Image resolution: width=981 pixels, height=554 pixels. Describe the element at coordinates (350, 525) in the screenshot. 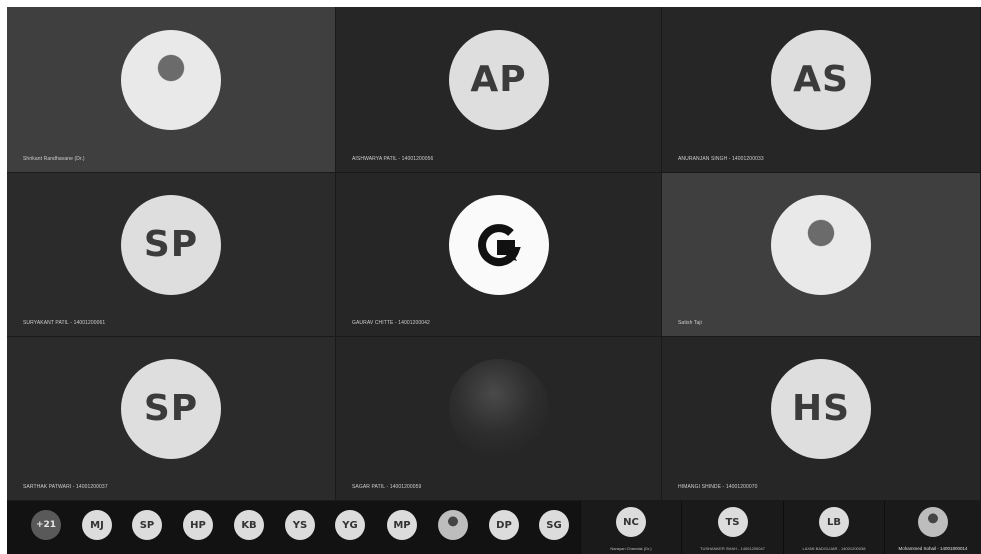

I see `participant-chip: YG` at that location.